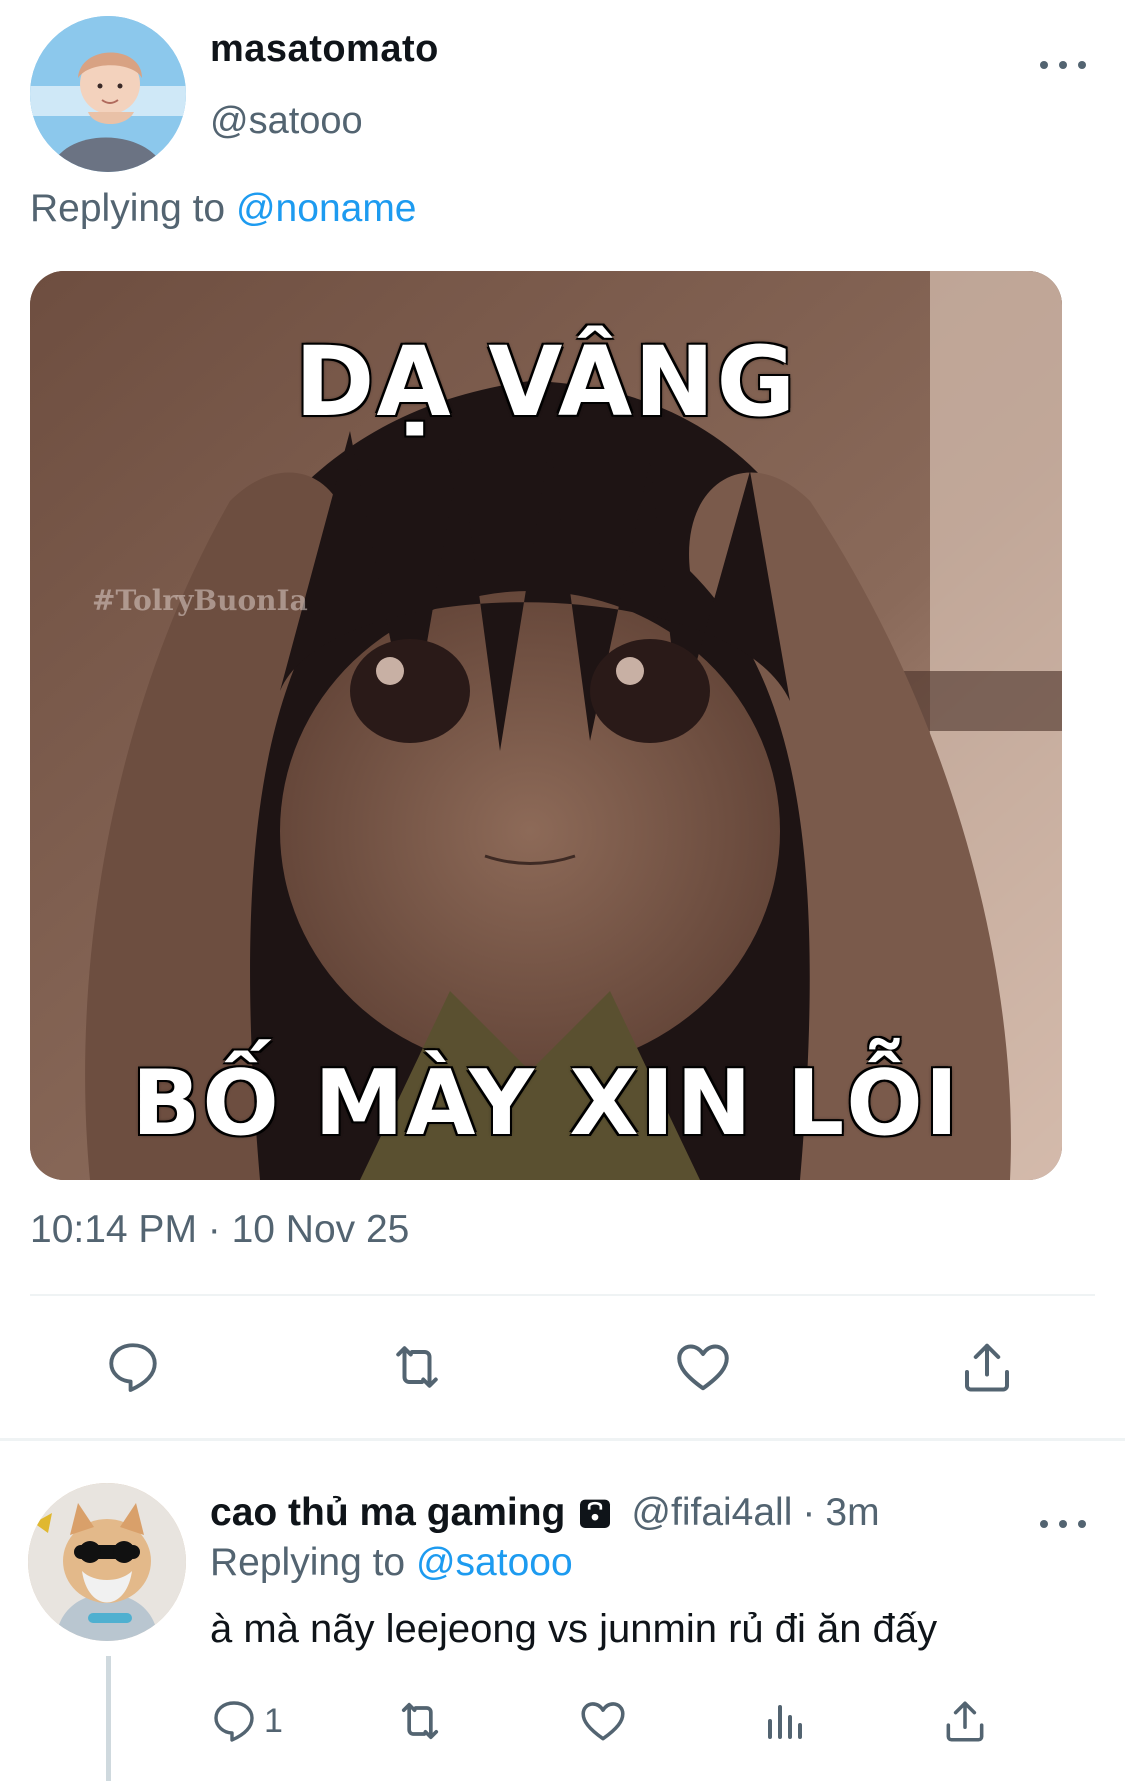  I want to click on more-options-button, so click(1063, 65).